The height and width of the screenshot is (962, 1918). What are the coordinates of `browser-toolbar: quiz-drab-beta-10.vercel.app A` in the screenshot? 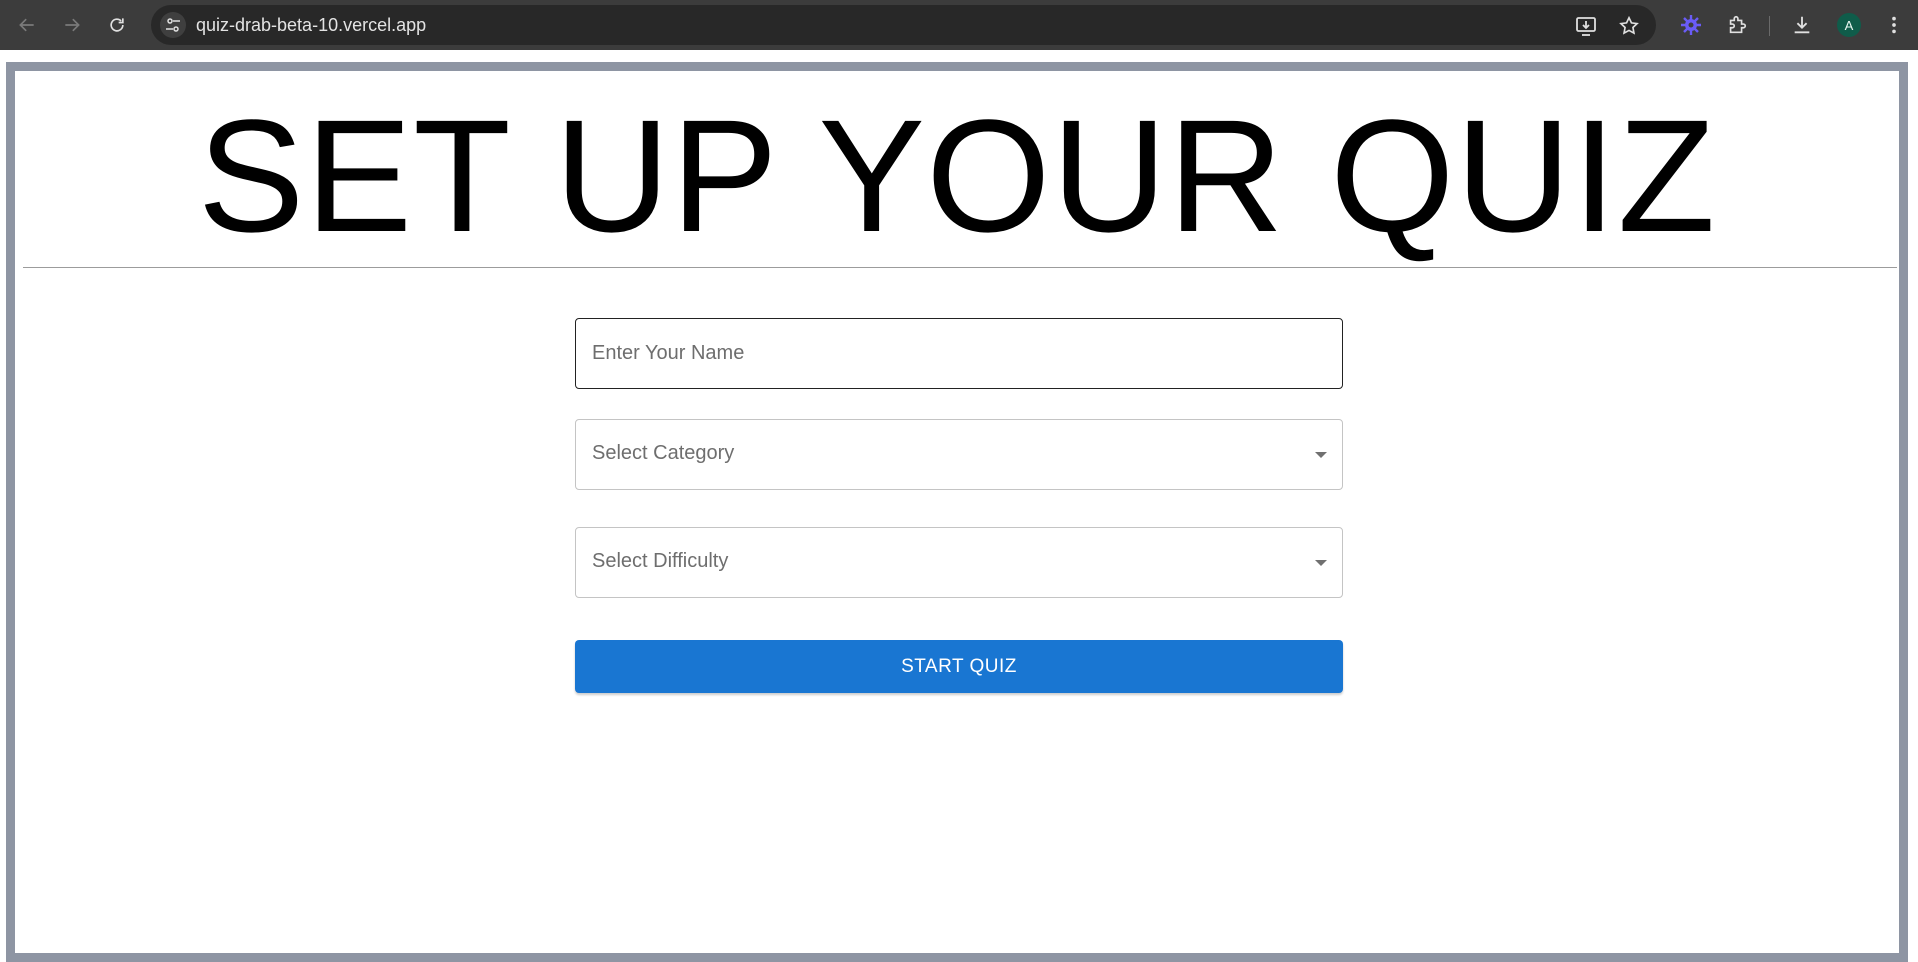 It's located at (959, 25).